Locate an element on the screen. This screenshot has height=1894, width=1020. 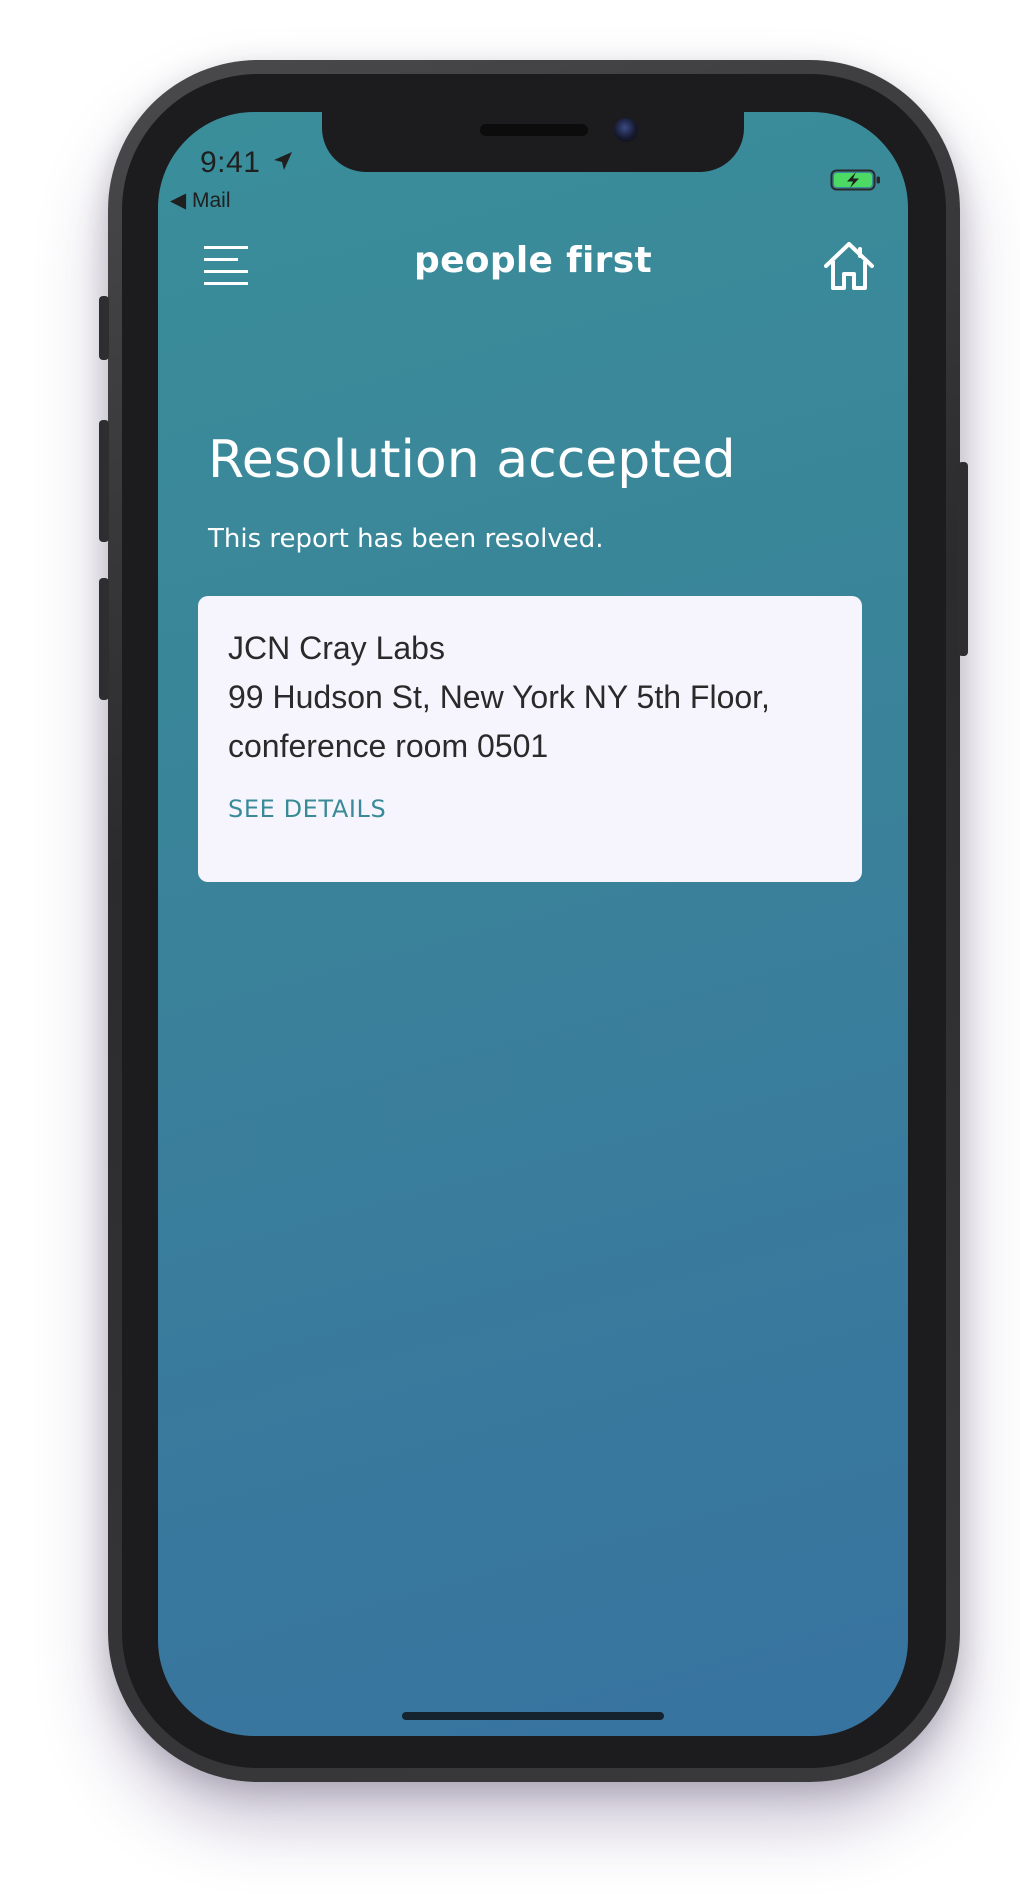
front-camera is located at coordinates (626, 130).